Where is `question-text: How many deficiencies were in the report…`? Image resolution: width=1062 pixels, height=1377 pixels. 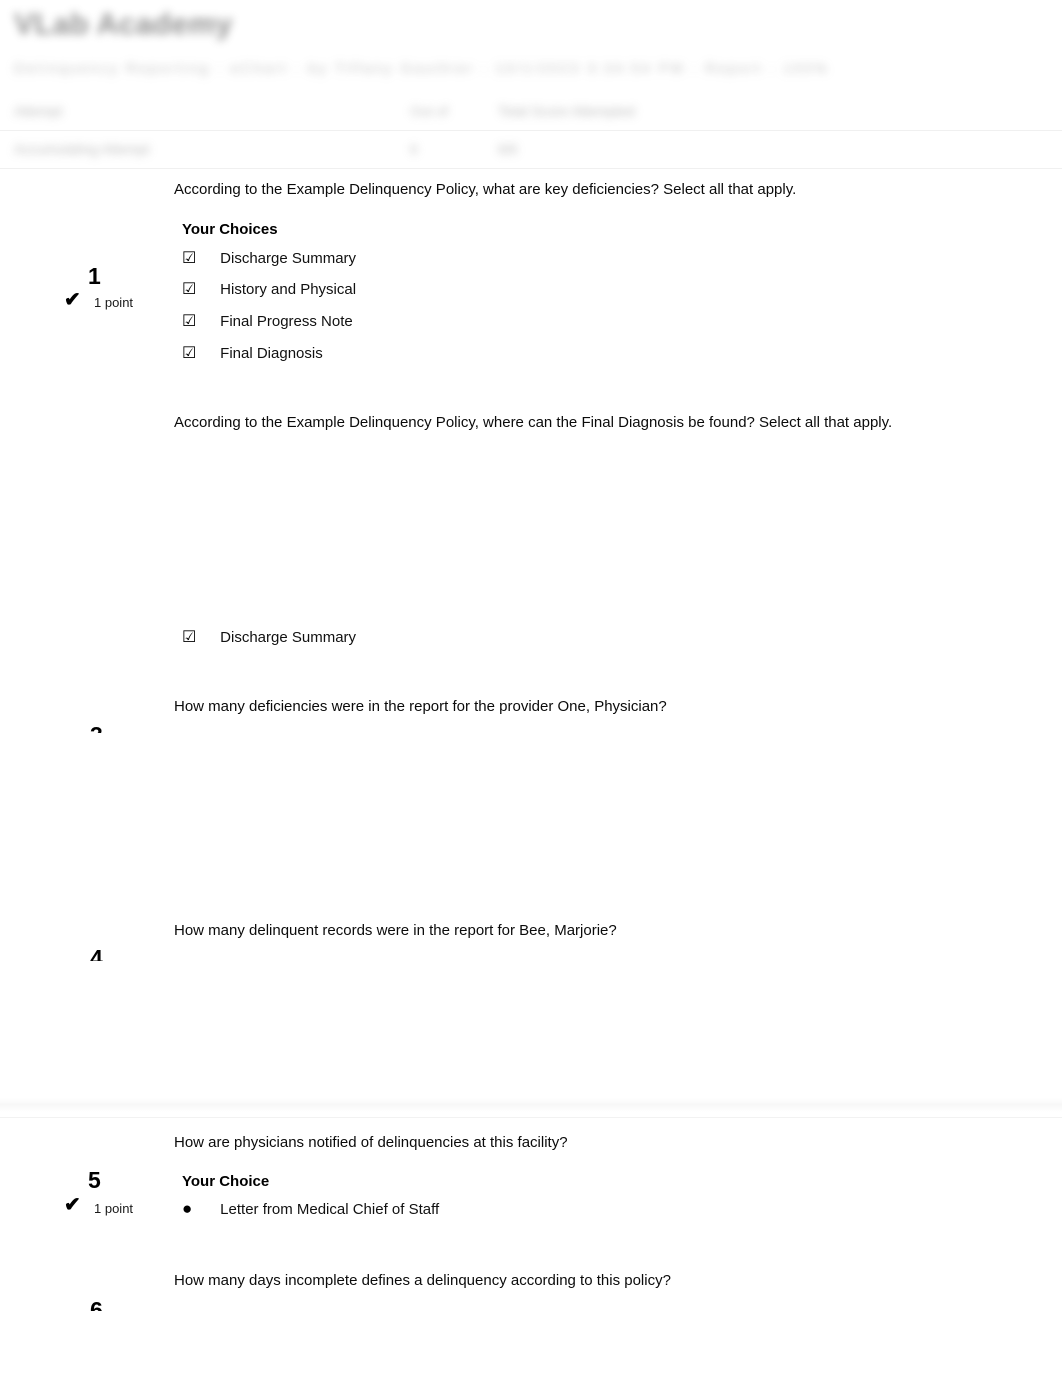 question-text: How many deficiencies were in the report… is located at coordinates (420, 706).